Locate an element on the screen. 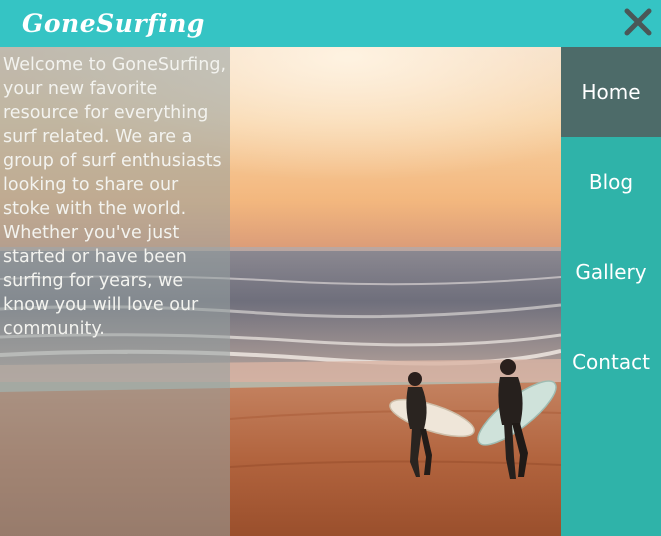  top-header: GoneSurfing is located at coordinates (330, 23).